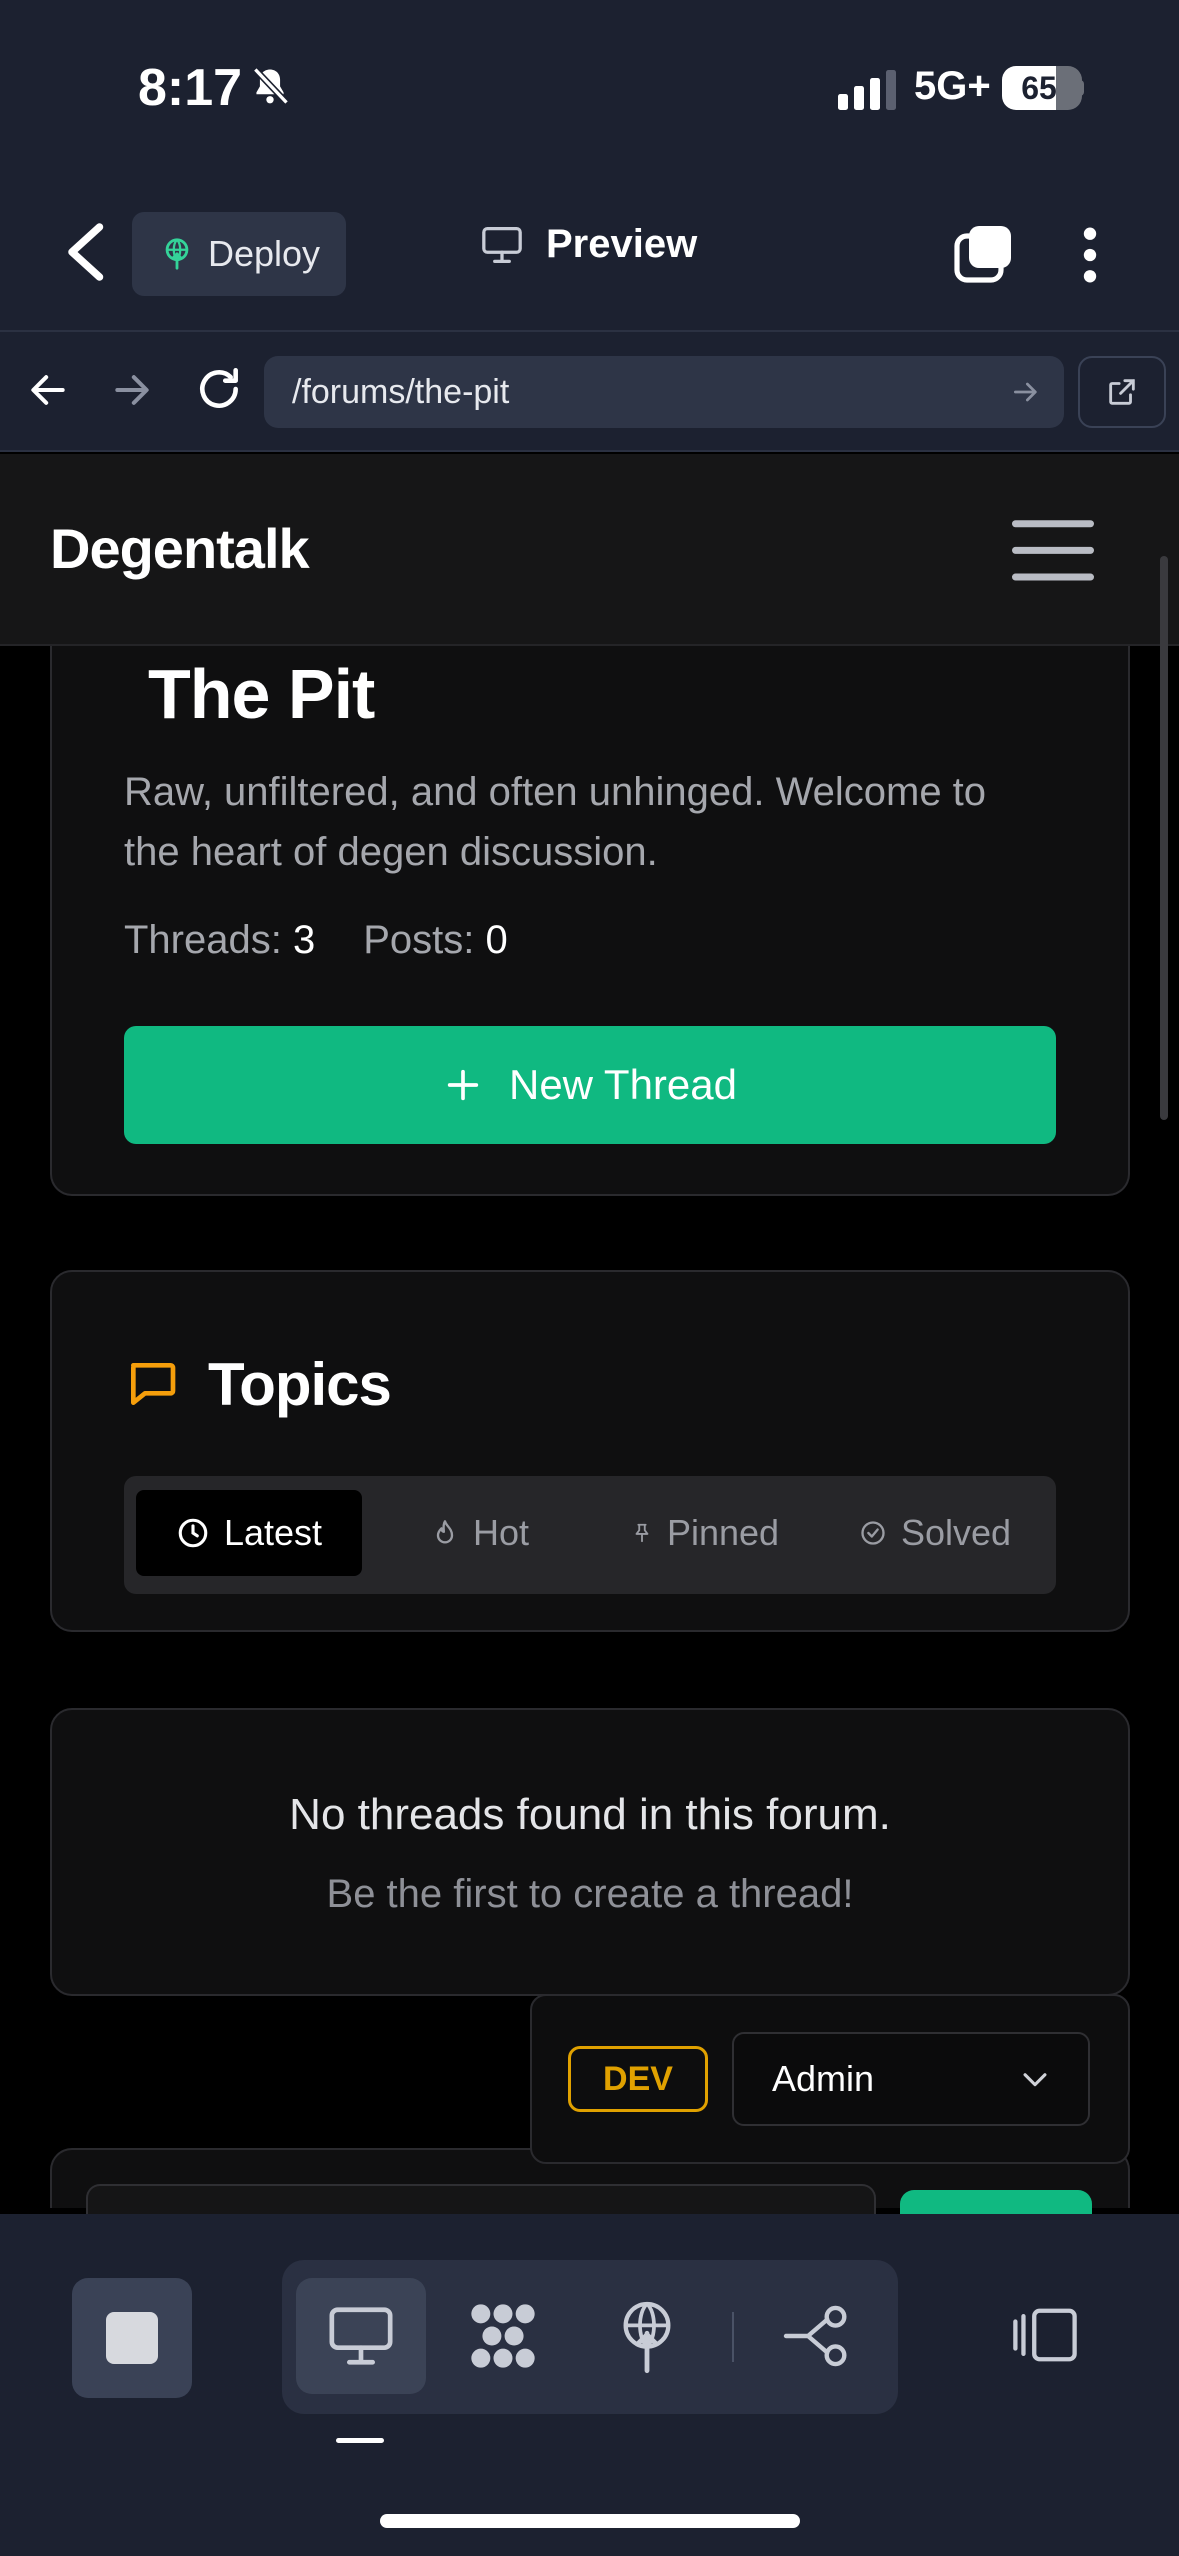 The width and height of the screenshot is (1179, 2556). I want to click on empty-state-subtitle: Be the first to create a thread!, so click(590, 1894).